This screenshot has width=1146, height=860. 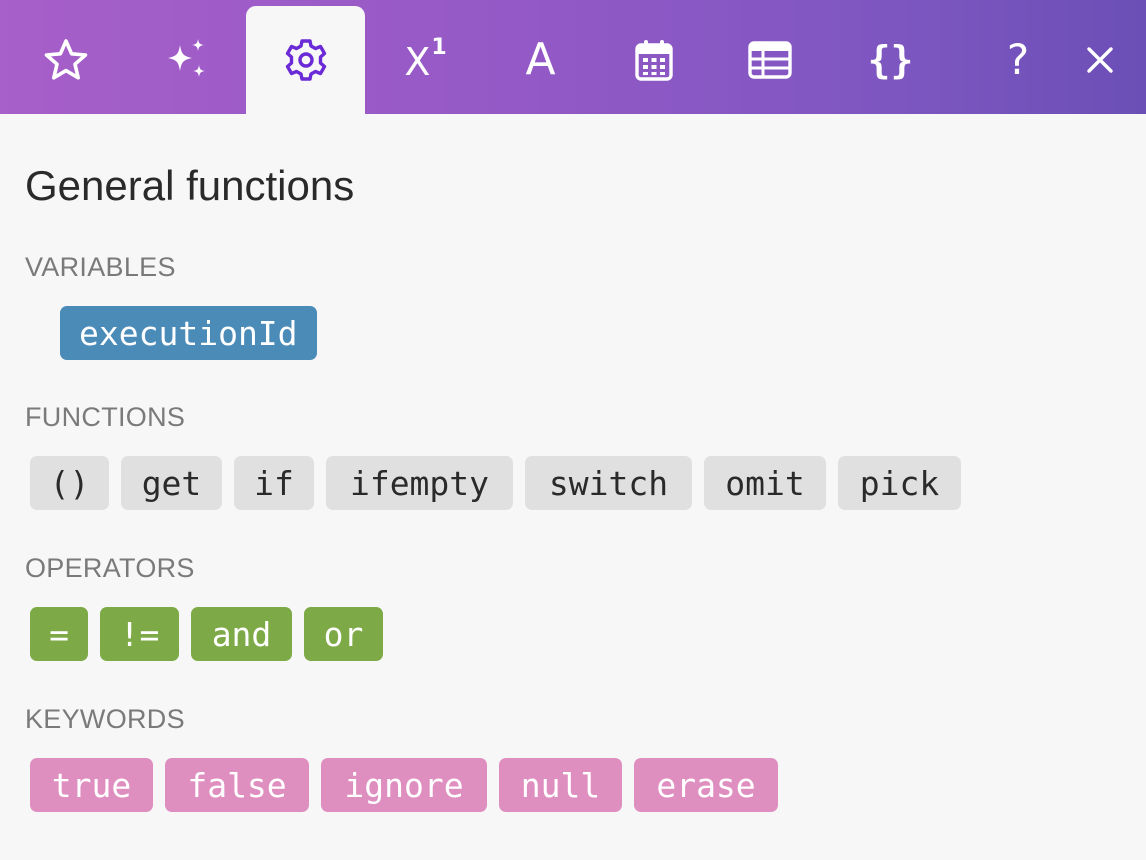 What do you see at coordinates (343, 634) in the screenshot?
I see `operator-pill: or` at bounding box center [343, 634].